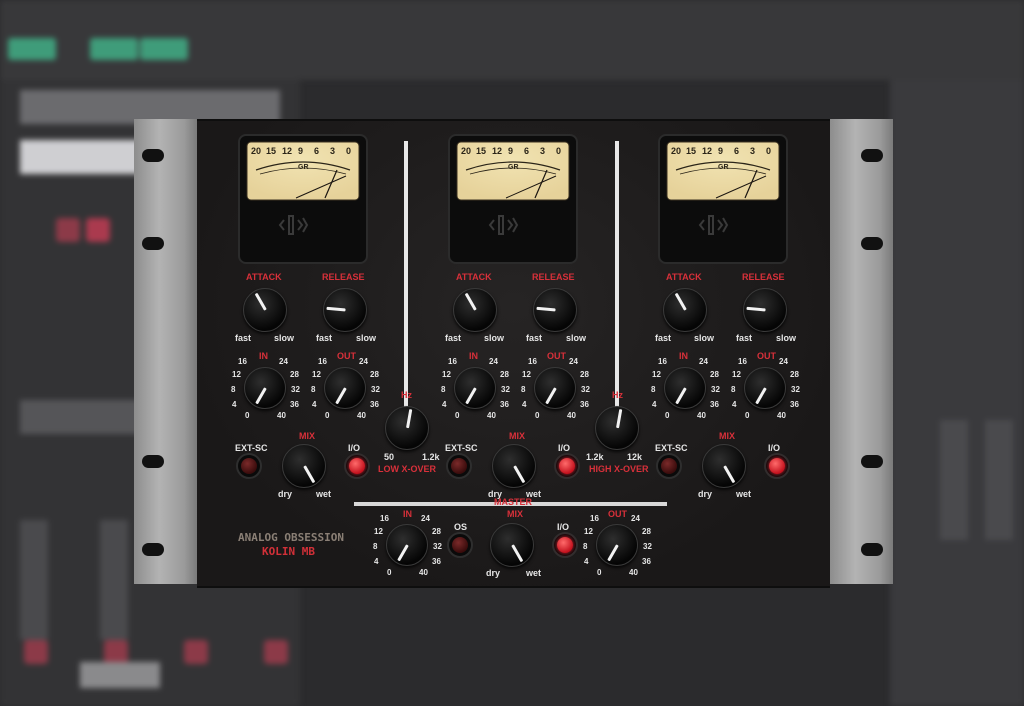 Image resolution: width=1024 pixels, height=706 pixels. Describe the element at coordinates (307, 436) in the screenshot. I see `mix-label: MIX` at that location.